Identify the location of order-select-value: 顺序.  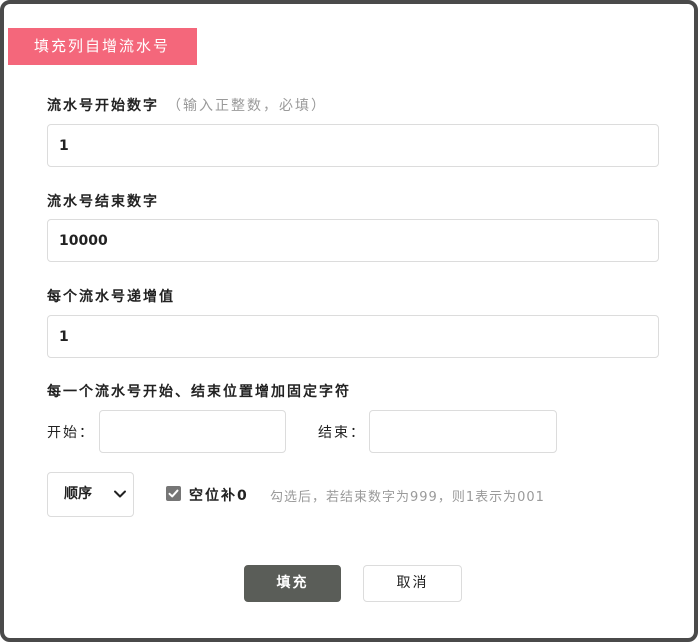
(78, 494).